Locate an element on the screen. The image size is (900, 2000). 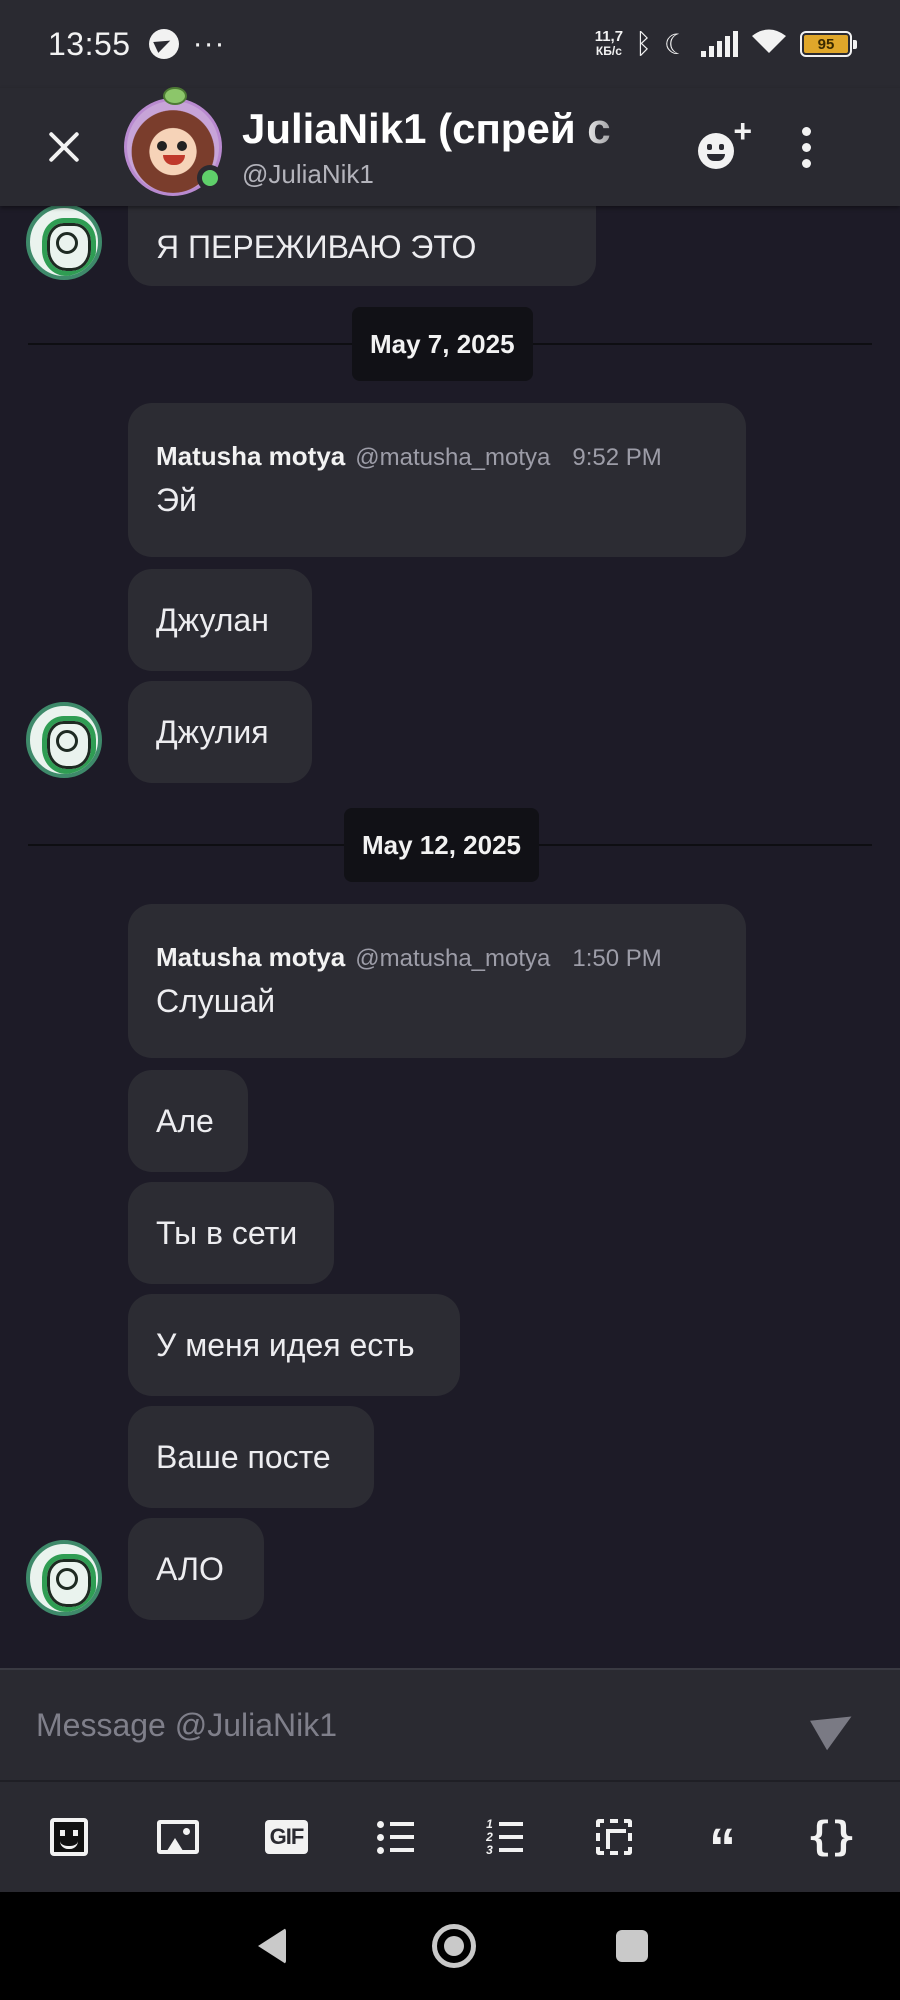
plus-icon: + is located at coordinates (742, 131).